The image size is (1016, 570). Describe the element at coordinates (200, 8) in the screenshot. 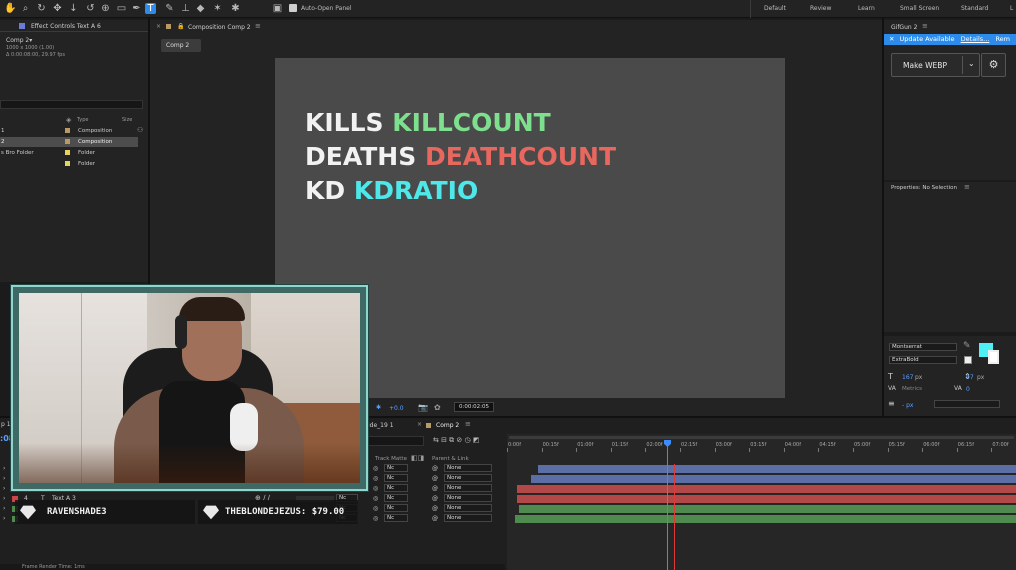

I see `eraser-tool-icon: ◆` at that location.